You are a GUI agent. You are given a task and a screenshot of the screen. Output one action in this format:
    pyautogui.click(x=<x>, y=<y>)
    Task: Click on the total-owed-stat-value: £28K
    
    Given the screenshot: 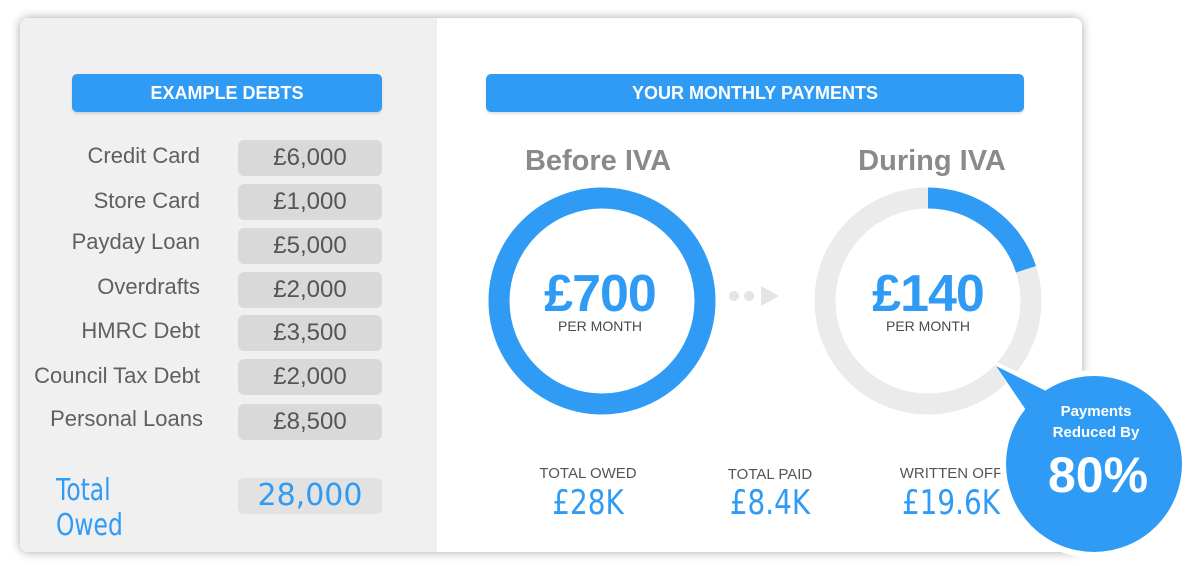 What is the action you would take?
    pyautogui.click(x=588, y=503)
    